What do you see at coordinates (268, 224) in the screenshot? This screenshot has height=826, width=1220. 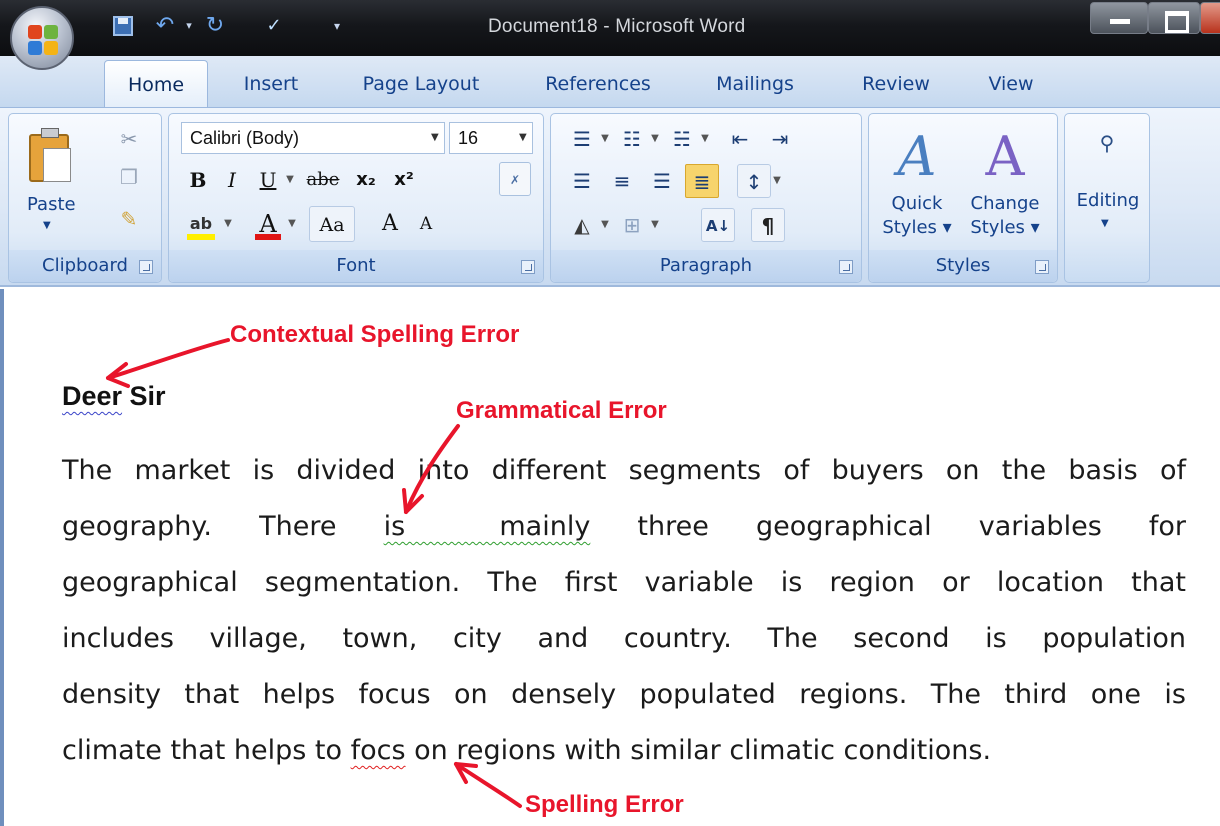 I see `font-color-button: A` at bounding box center [268, 224].